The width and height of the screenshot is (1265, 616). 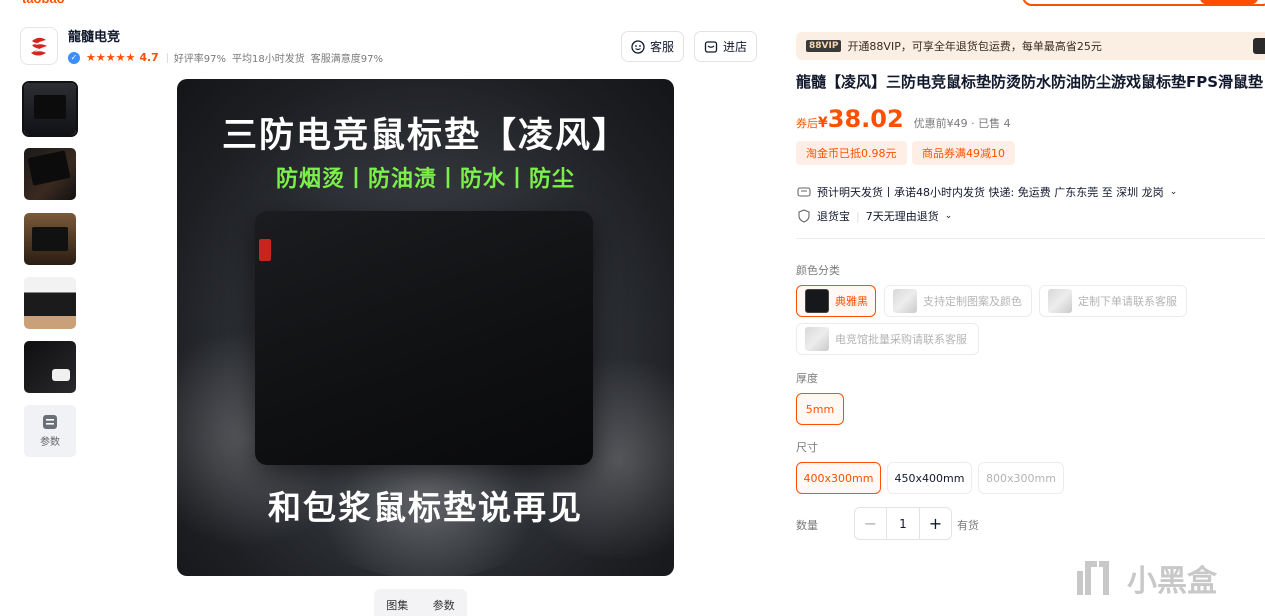 What do you see at coordinates (1093, 578) in the screenshot?
I see `heybox-logo-icon` at bounding box center [1093, 578].